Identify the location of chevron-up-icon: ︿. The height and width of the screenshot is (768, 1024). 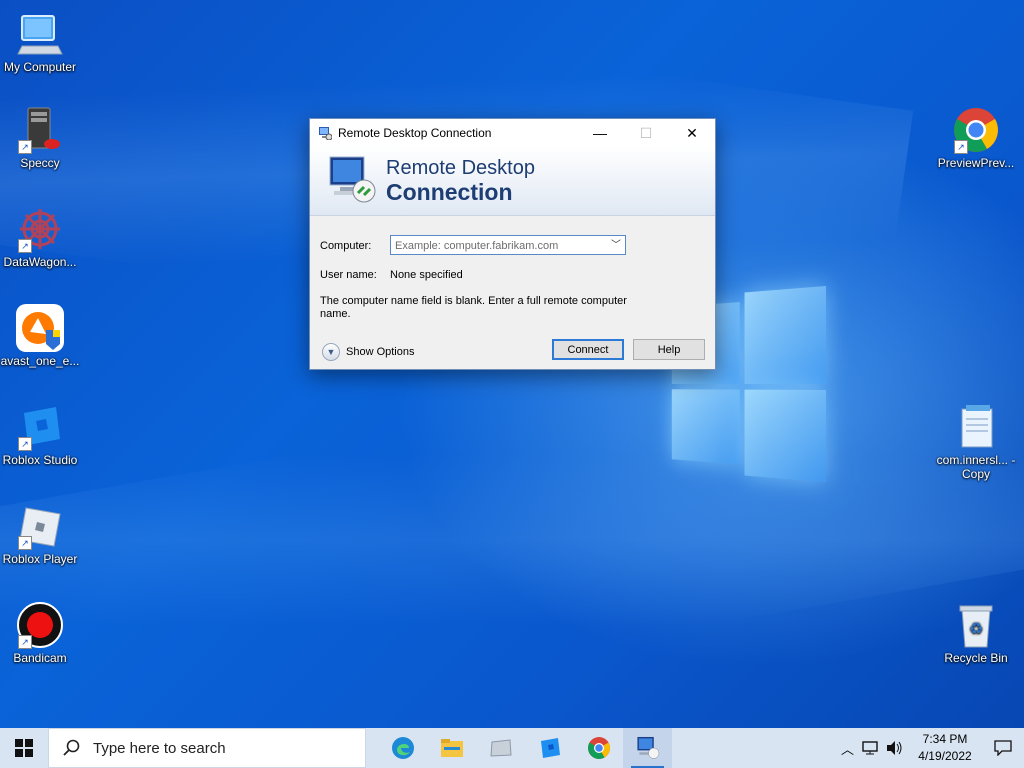
(847, 748).